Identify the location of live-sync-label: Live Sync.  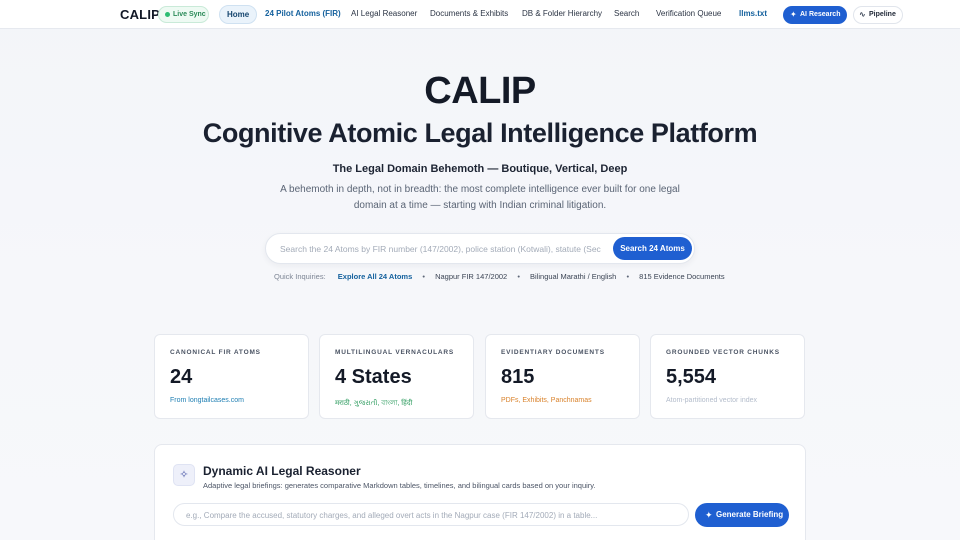
(189, 14).